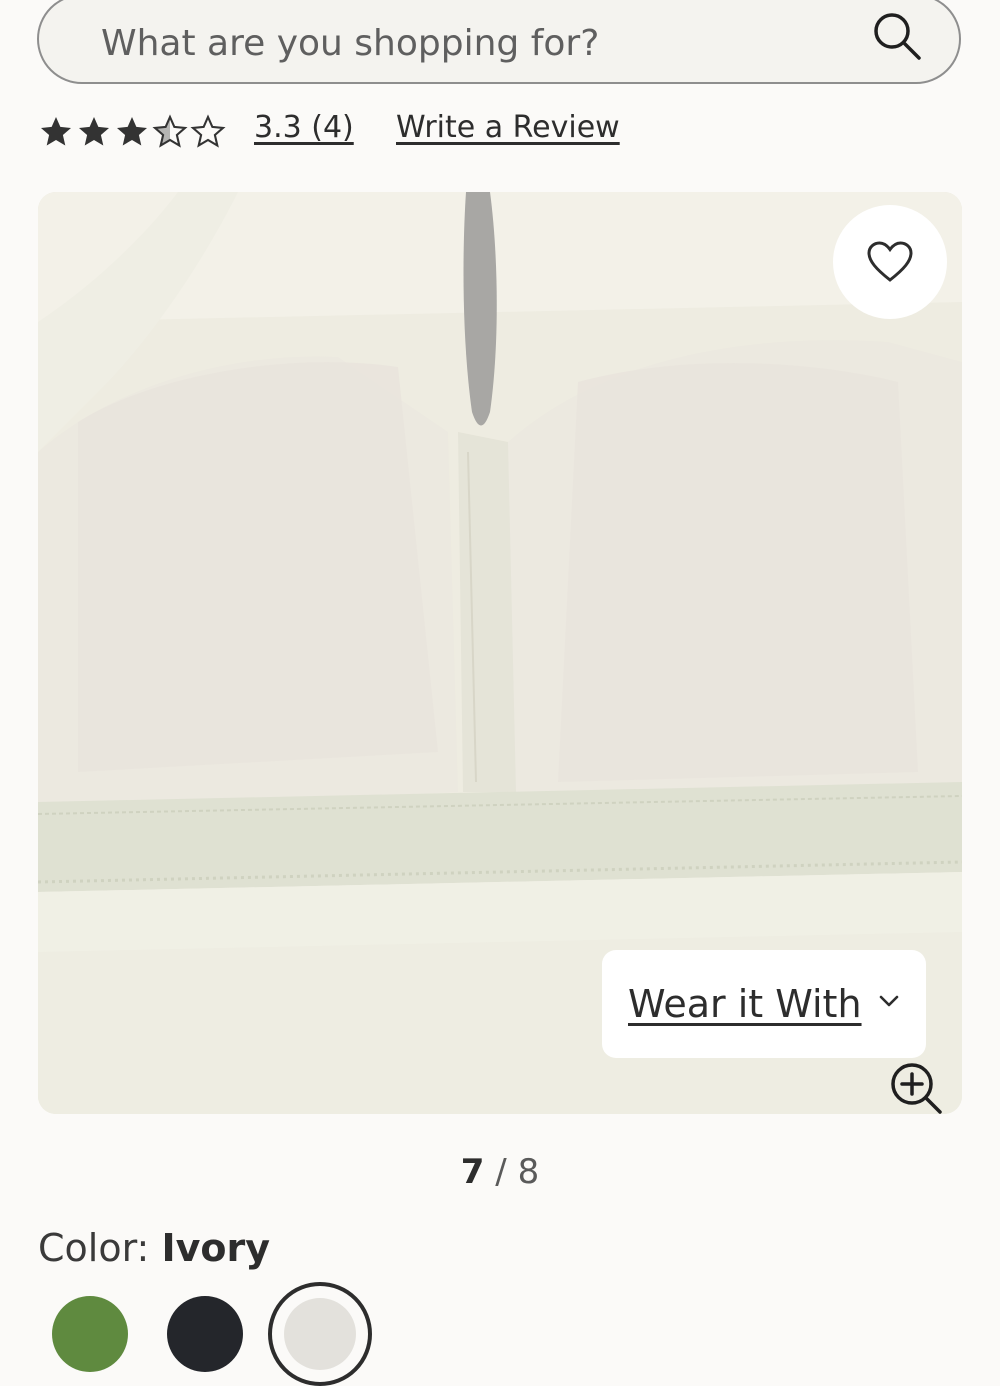  Describe the element at coordinates (205, 1334) in the screenshot. I see `swatch-black` at that location.